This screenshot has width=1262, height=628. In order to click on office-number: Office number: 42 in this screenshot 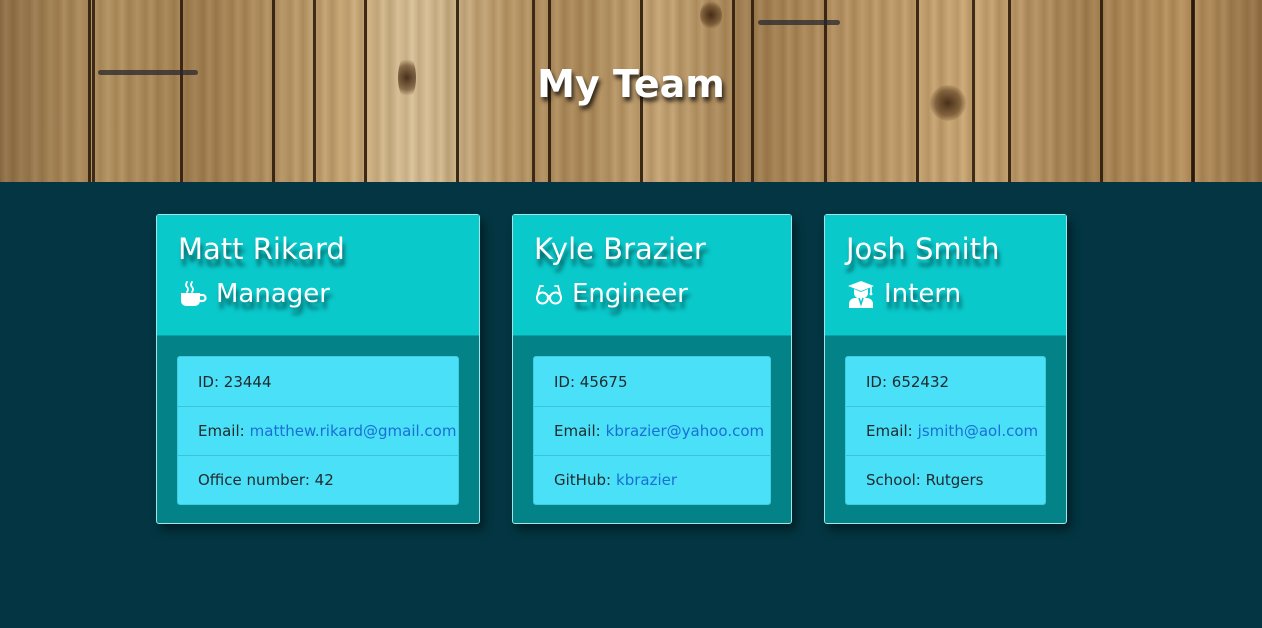, I will do `click(318, 479)`.